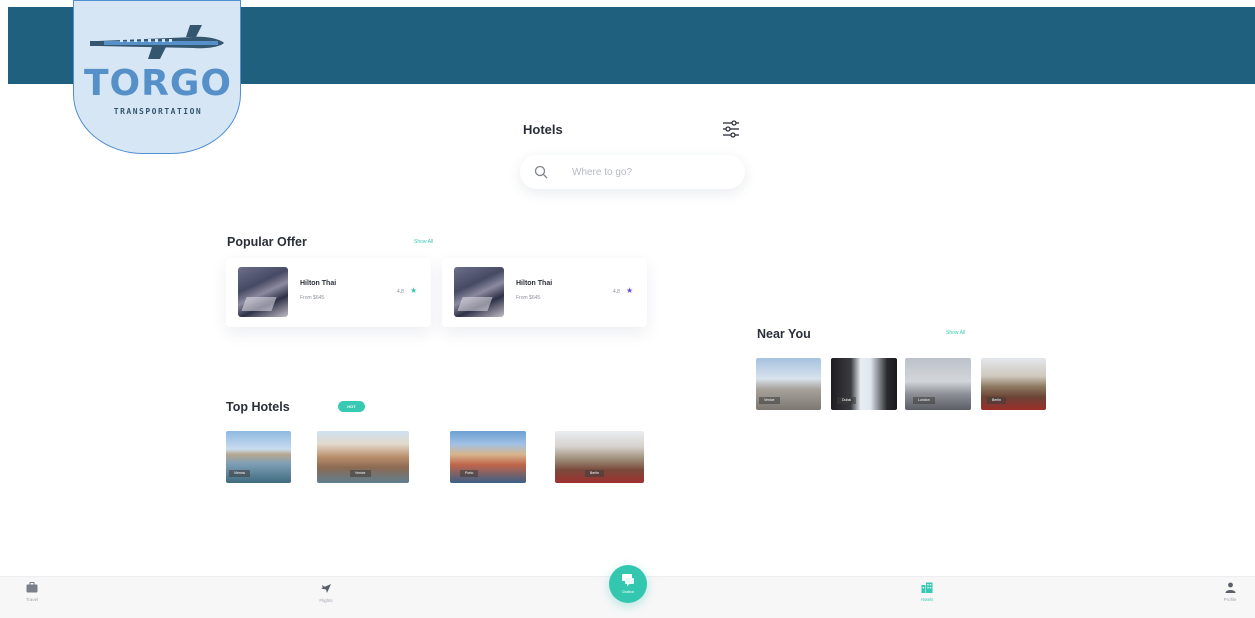 This screenshot has width=1255, height=618. I want to click on nav-label: Flights, so click(326, 600).